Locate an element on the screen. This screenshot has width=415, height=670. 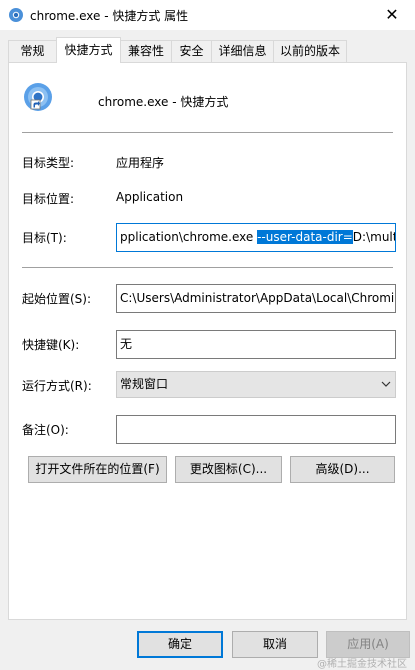
target-type-value: 应用程序 is located at coordinates (140, 163).